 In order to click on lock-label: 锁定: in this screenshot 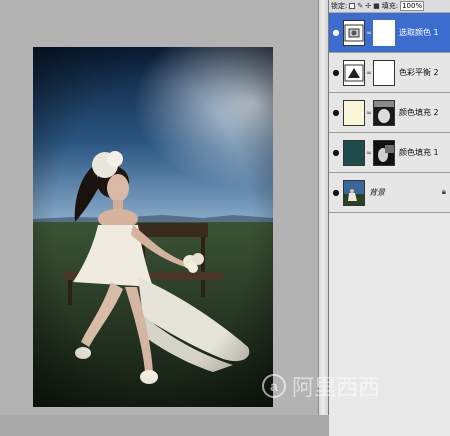, I will do `click(339, 6)`.